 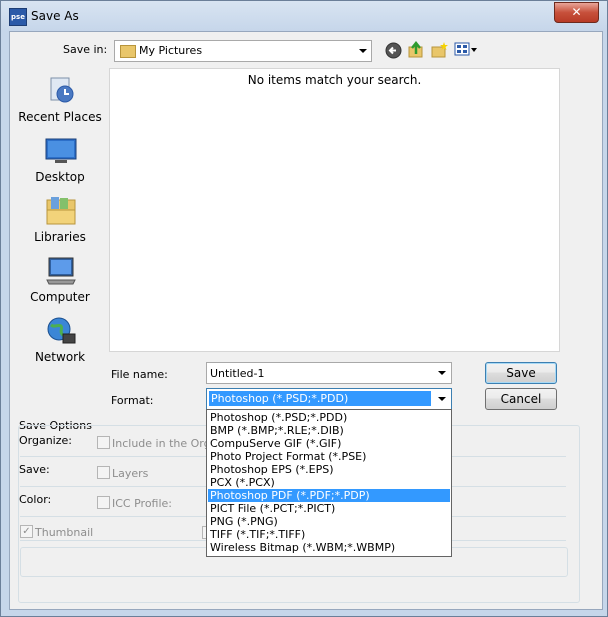 What do you see at coordinates (60, 297) in the screenshot?
I see `place-label: Computer` at bounding box center [60, 297].